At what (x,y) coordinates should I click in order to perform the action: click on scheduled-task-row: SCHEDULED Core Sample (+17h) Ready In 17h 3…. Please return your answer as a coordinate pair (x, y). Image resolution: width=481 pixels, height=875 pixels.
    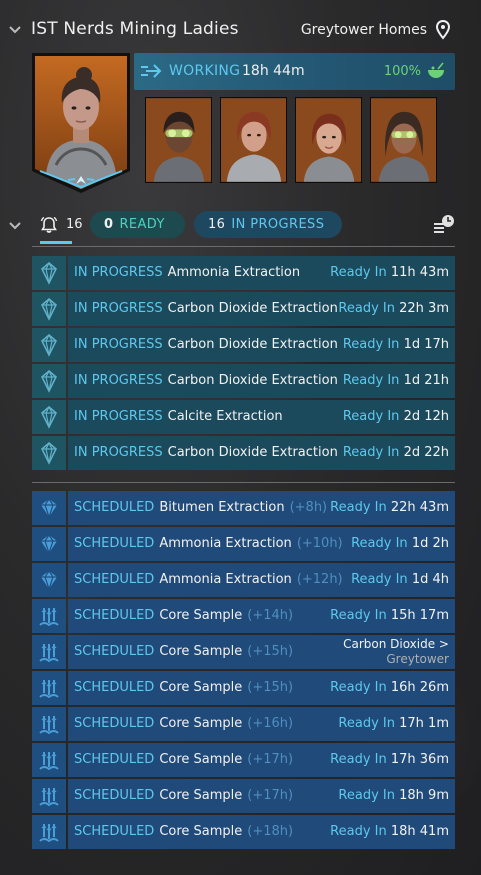
    Looking at the image, I should click on (243, 760).